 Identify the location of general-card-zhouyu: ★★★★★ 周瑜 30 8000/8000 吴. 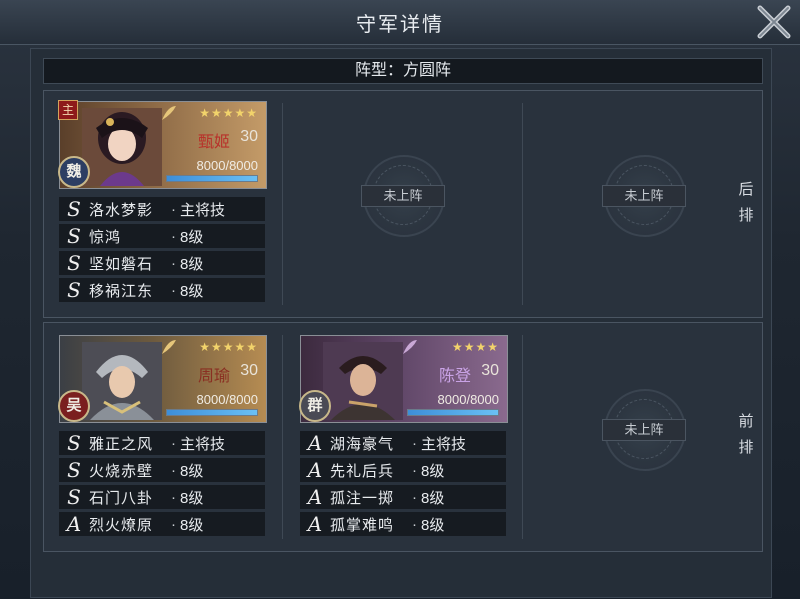
(162, 379).